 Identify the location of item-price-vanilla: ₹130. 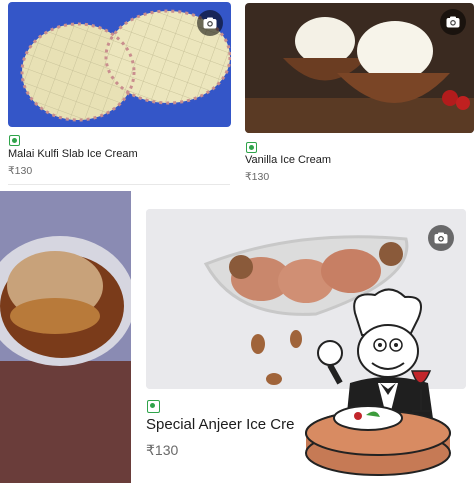
(257, 177).